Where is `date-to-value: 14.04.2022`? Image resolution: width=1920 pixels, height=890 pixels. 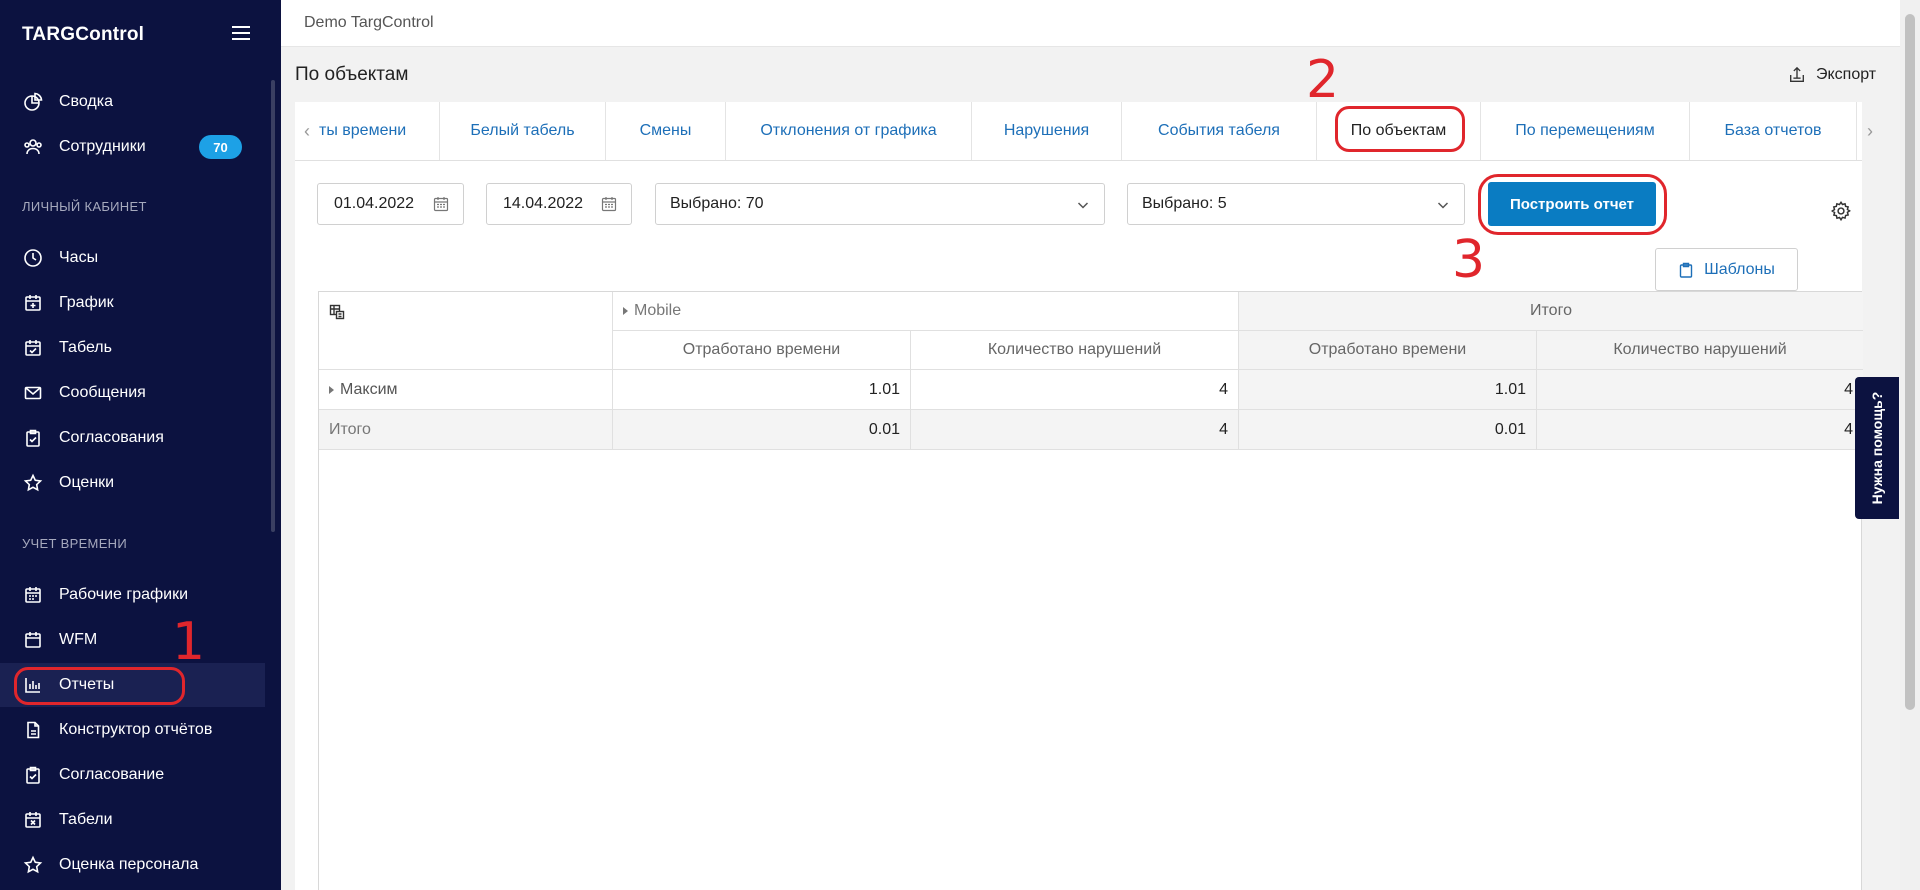 date-to-value: 14.04.2022 is located at coordinates (543, 203).